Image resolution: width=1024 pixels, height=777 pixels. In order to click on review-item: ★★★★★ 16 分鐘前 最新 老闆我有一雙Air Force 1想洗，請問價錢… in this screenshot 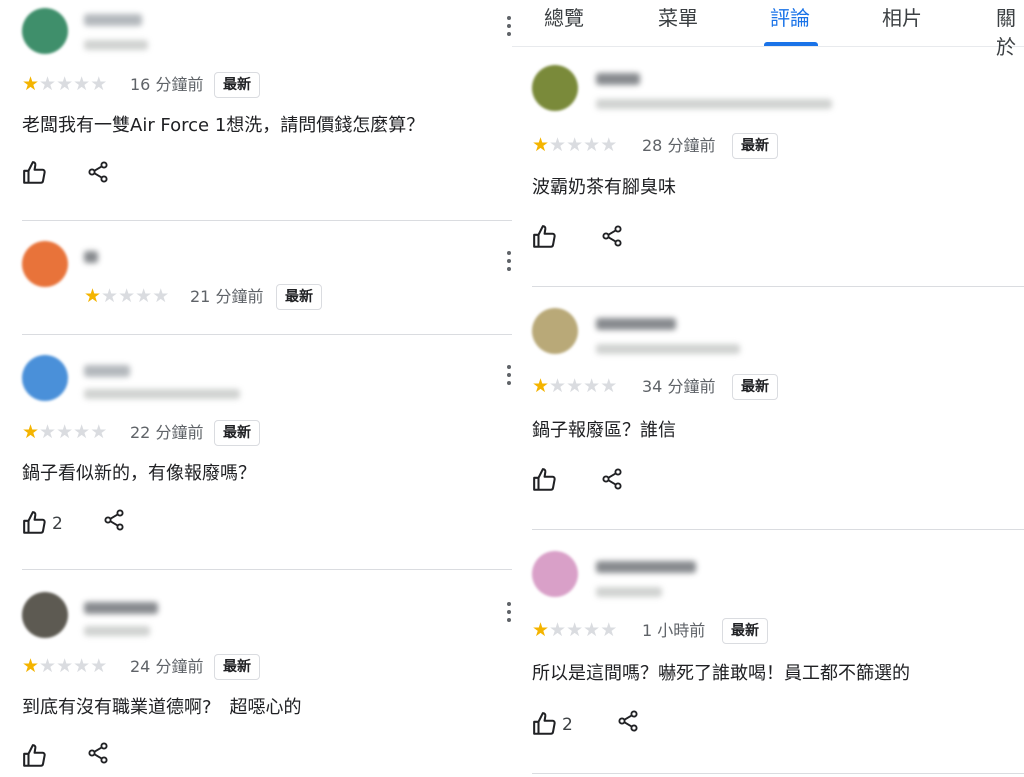, I will do `click(256, 110)`.